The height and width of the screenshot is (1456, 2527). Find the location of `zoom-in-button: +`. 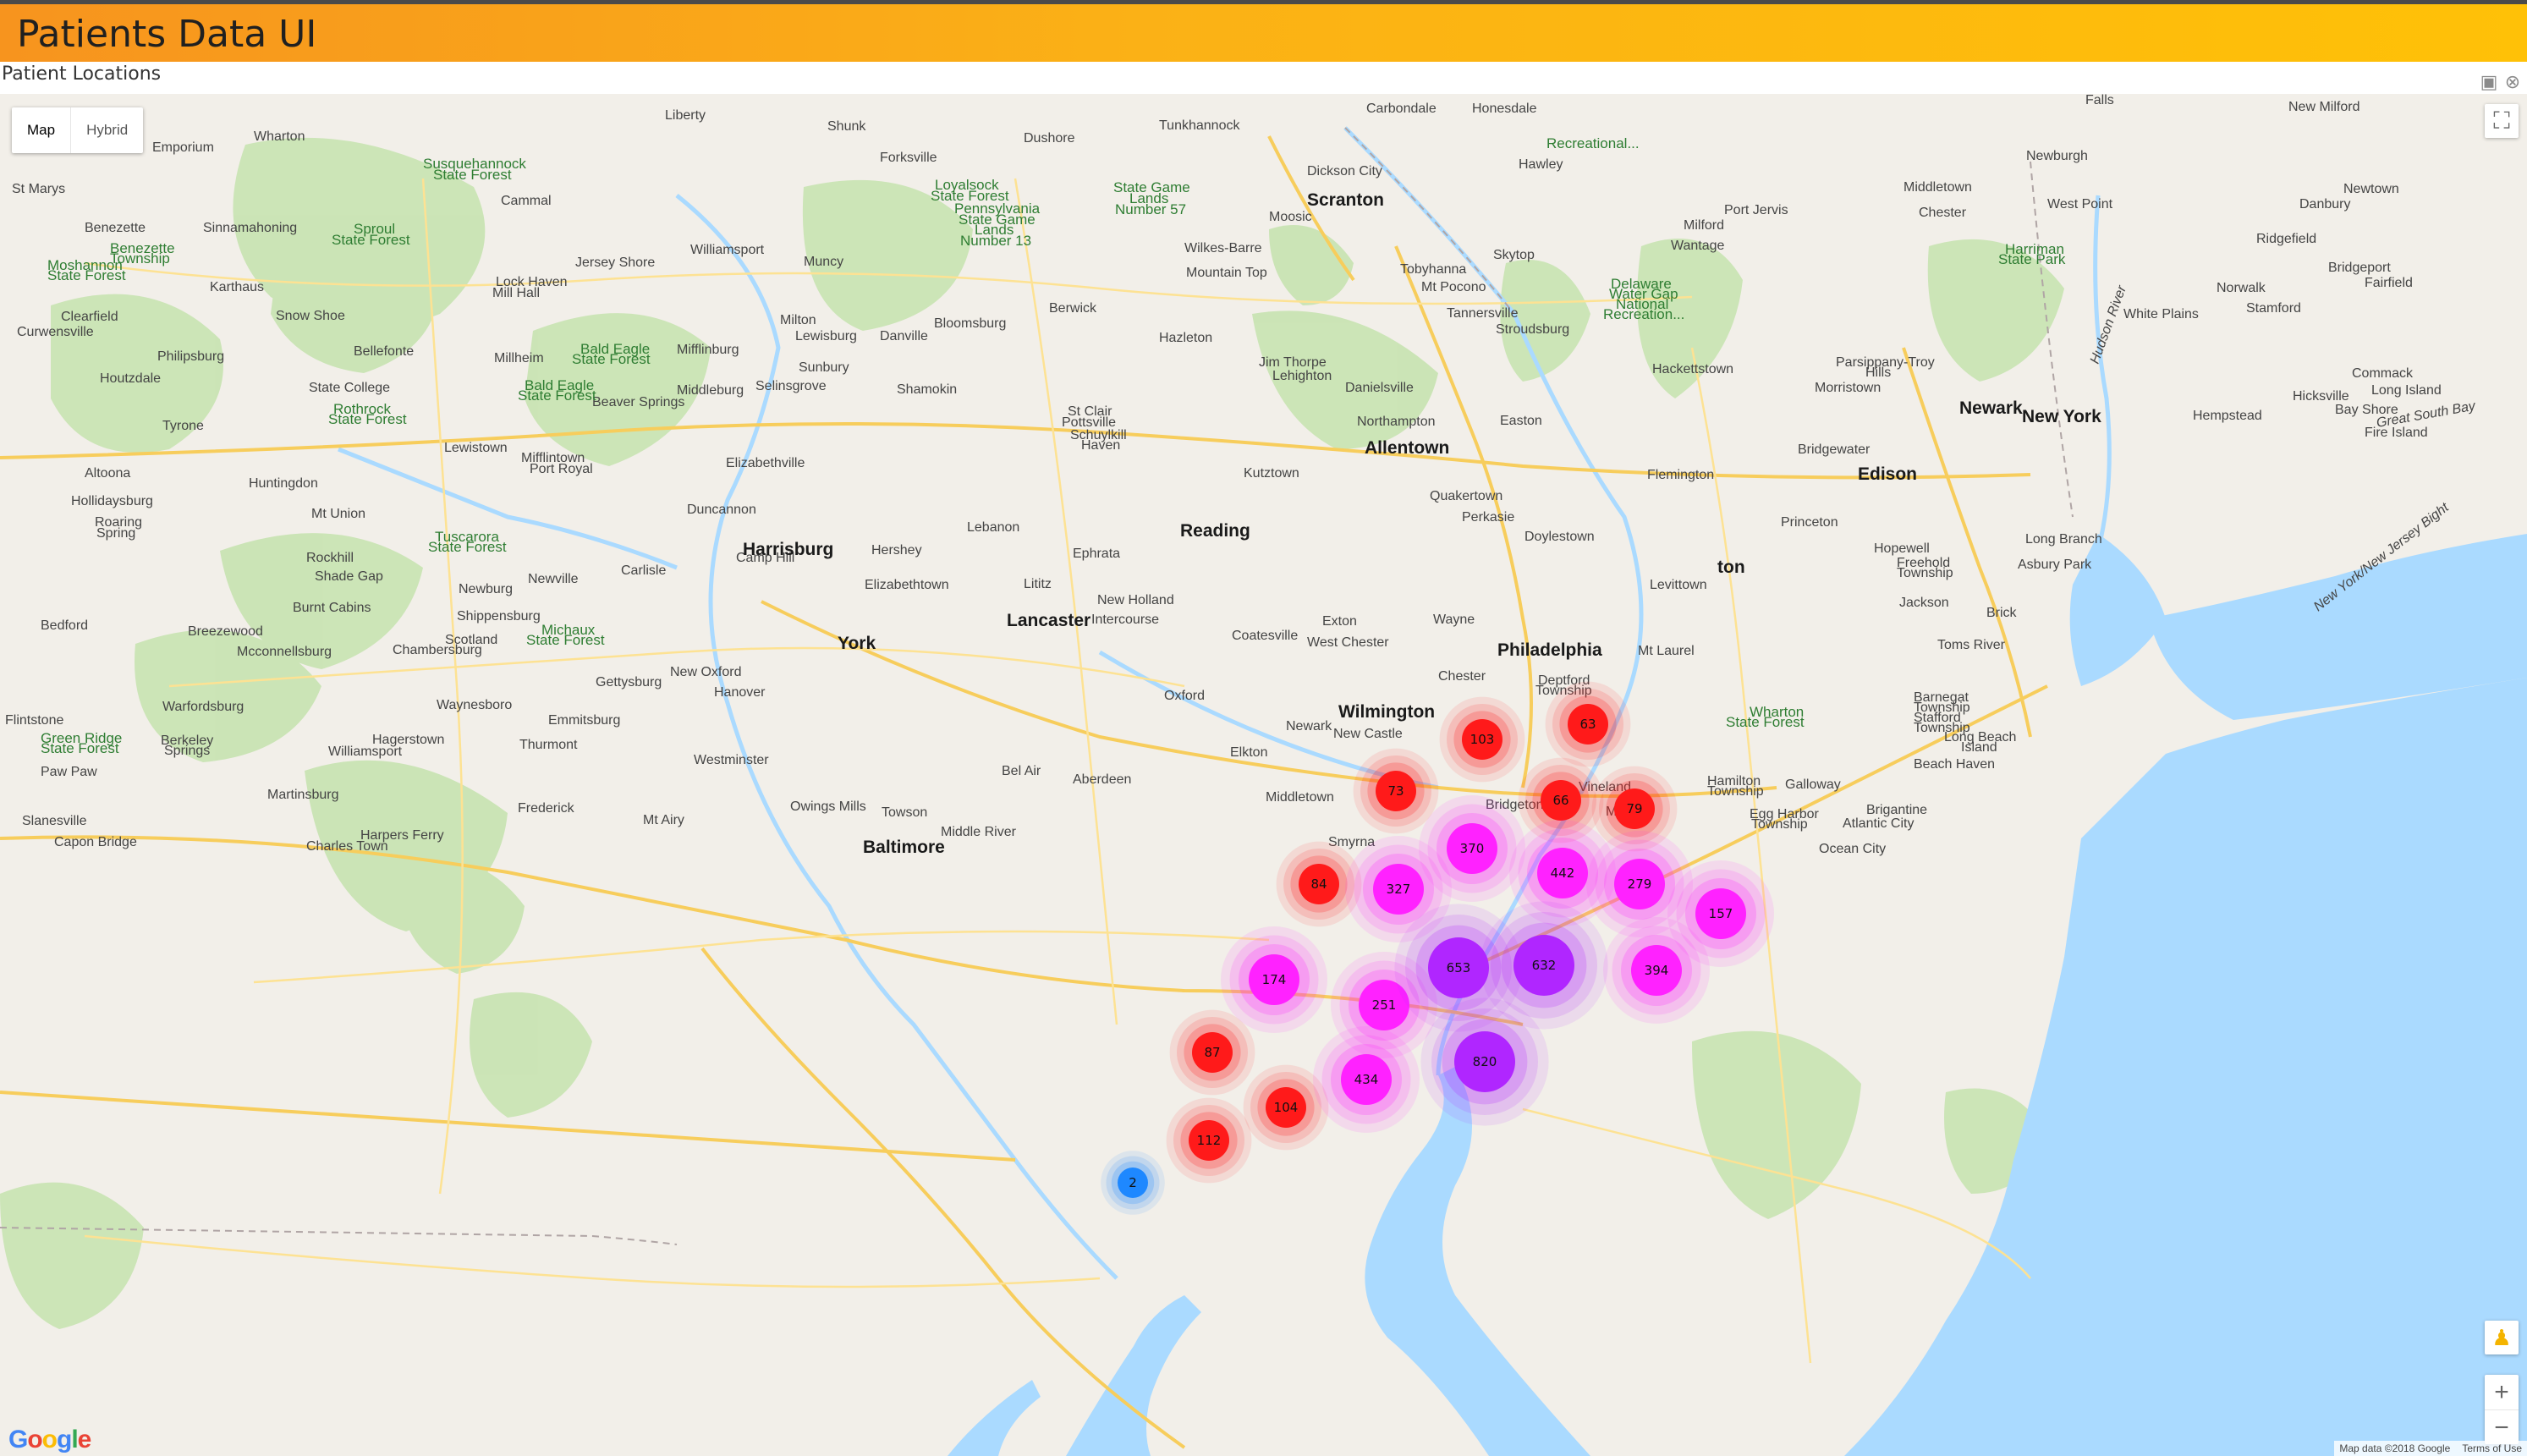

zoom-in-button: + is located at coordinates (2502, 1392).